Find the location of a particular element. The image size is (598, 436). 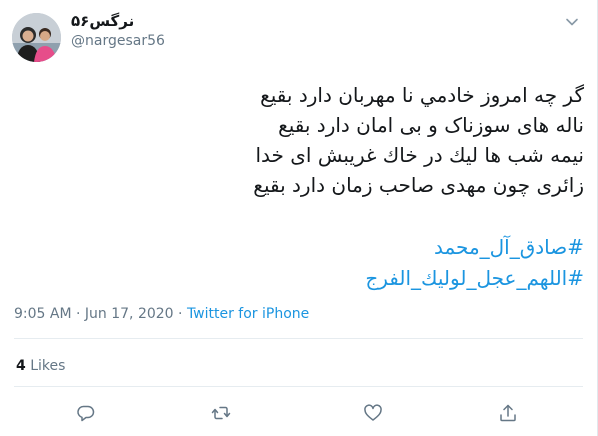

hashtag-list: #صادق_آل_محمد #اللهم_عجل_لوليك_الفرج is located at coordinates (312, 263).